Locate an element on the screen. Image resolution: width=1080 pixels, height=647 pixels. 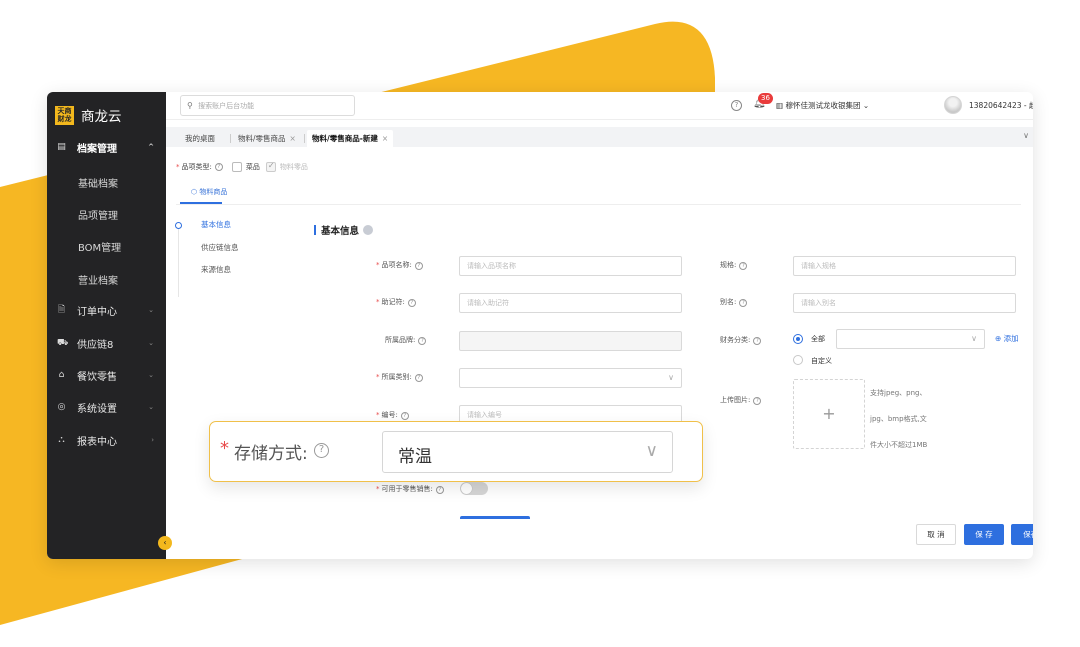
sidebar-item-business-archive: 营业档案 is located at coordinates (98, 279).